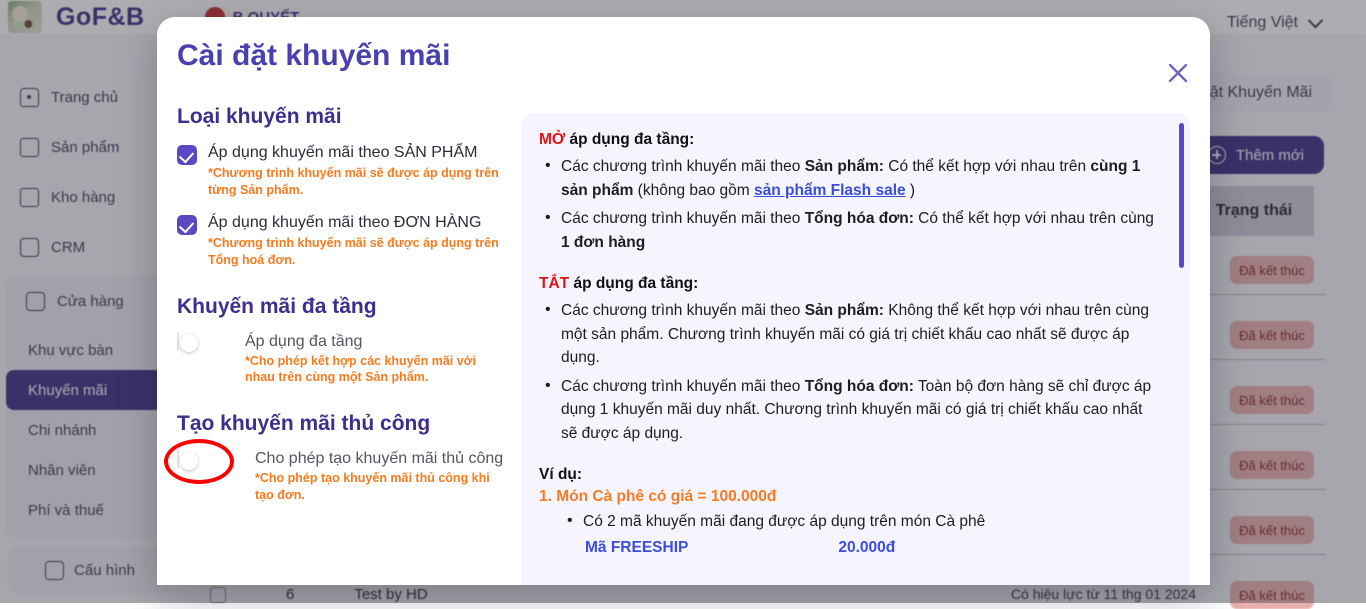 The image size is (1366, 609). What do you see at coordinates (381, 459) in the screenshot?
I see `toggle-label: Cho phép tạo khuyến mãi thủ công` at bounding box center [381, 459].